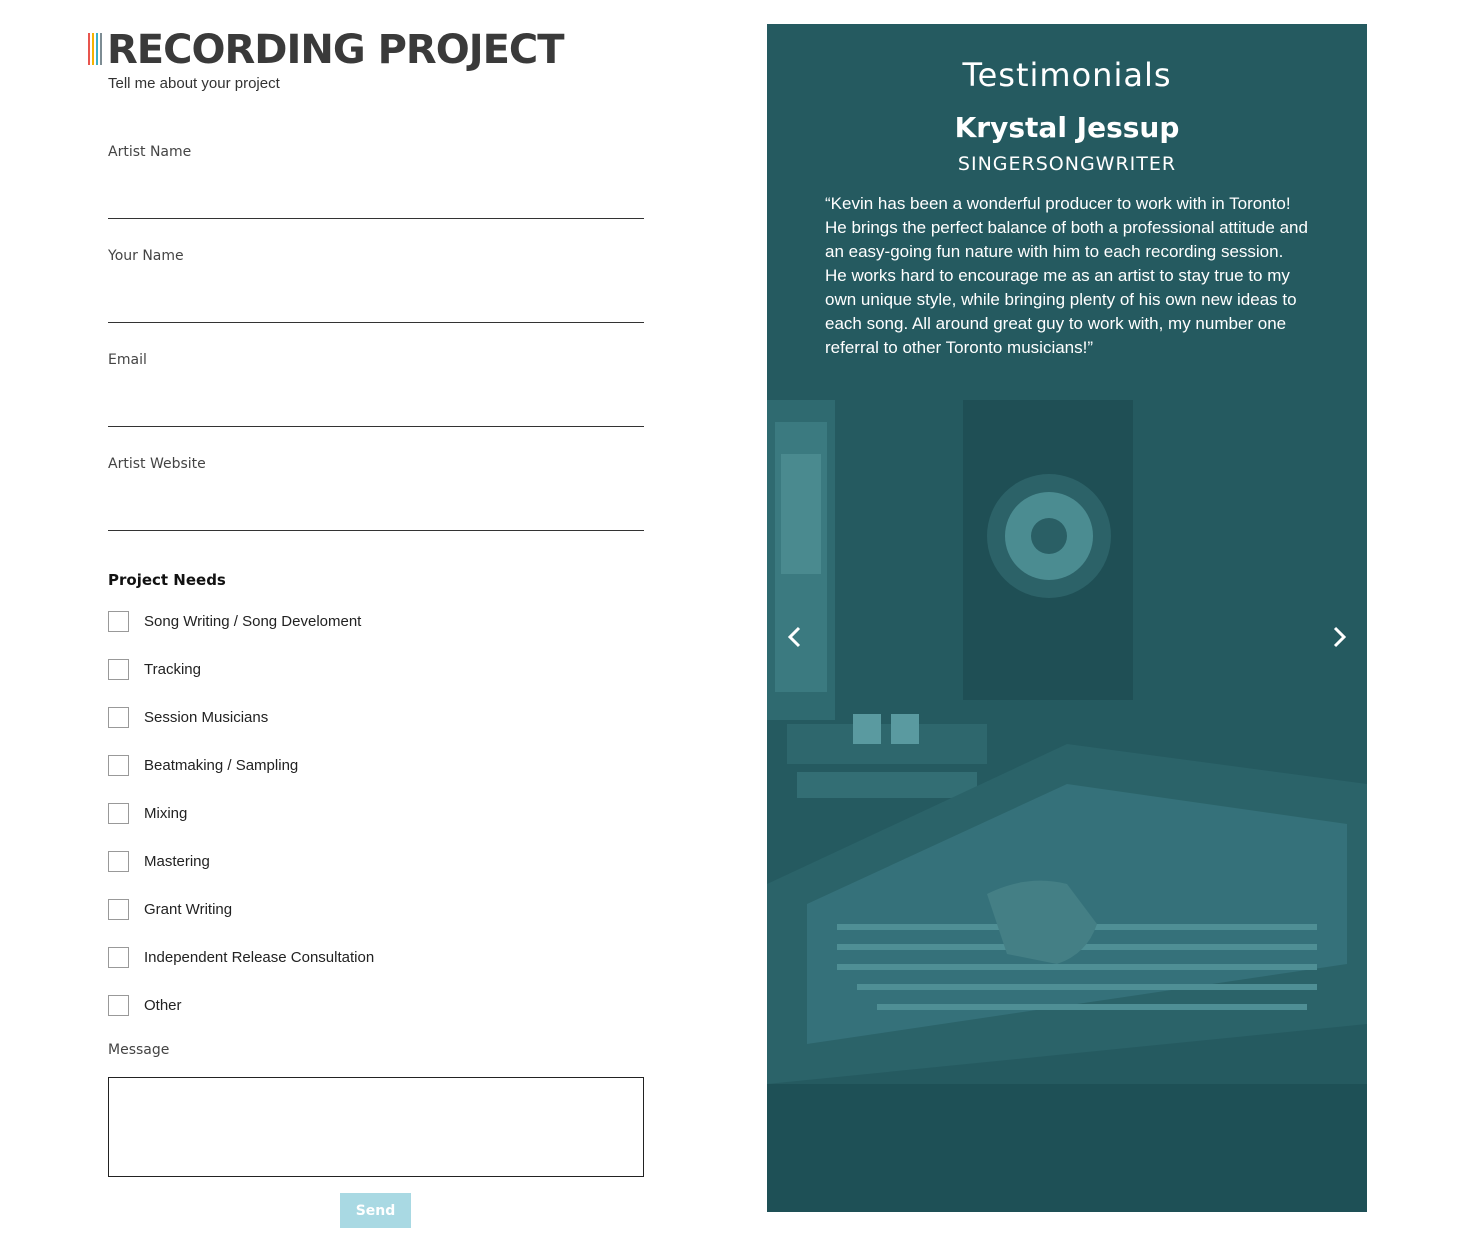 The width and height of the screenshot is (1472, 1254). What do you see at coordinates (336, 50) in the screenshot?
I see `page-title: RECORDING PROJECT` at bounding box center [336, 50].